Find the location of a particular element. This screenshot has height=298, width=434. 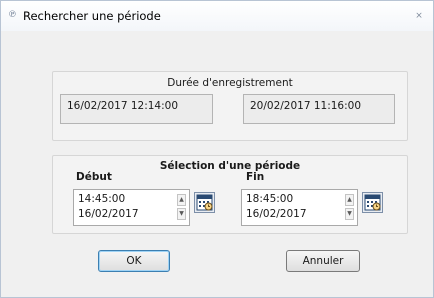

close-icon: ⨯ is located at coordinates (419, 16).